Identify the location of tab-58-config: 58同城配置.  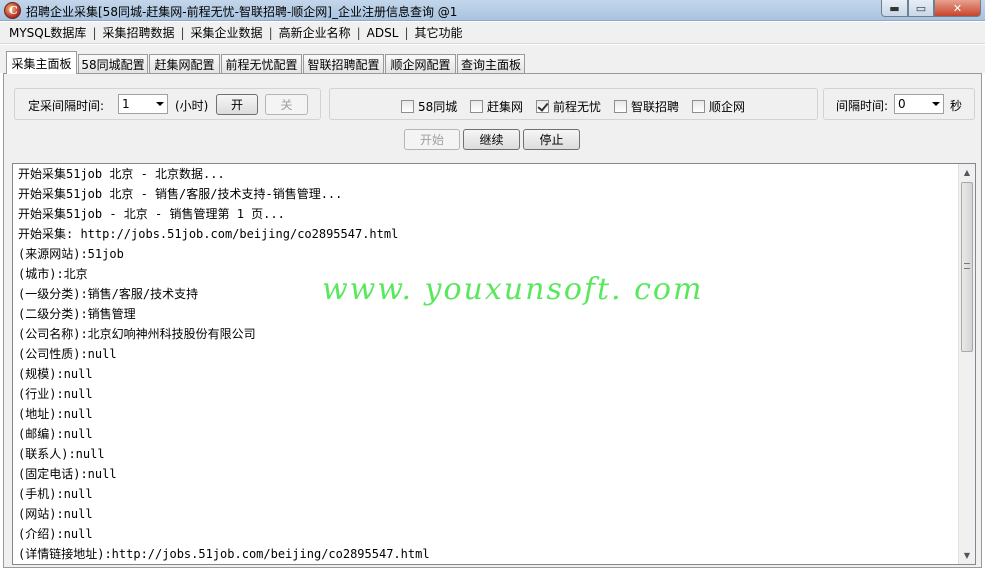
(113, 63).